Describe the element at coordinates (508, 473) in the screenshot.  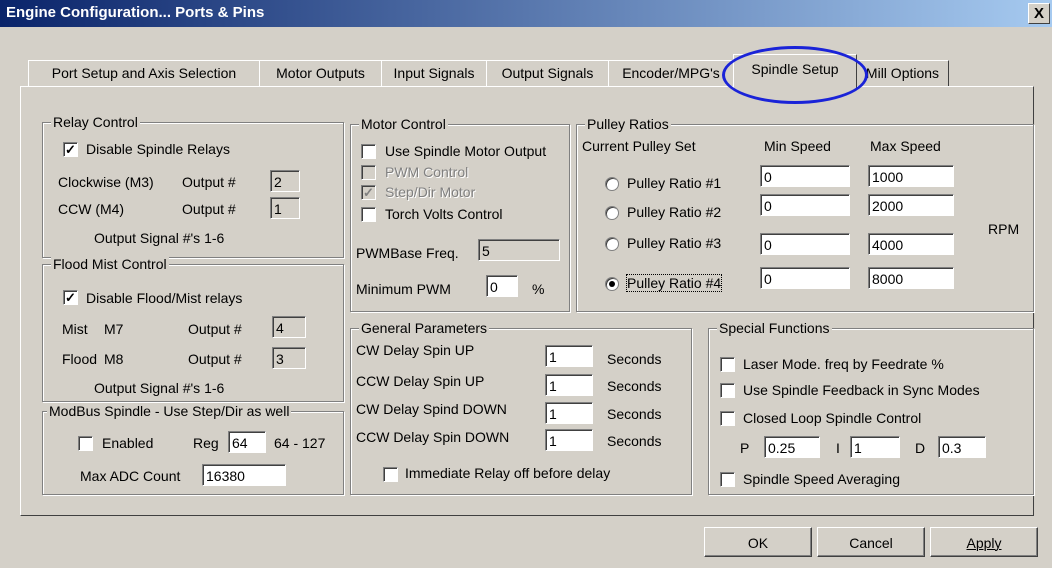
I see `immediate-relay-label: Immediate Relay off before delay` at that location.